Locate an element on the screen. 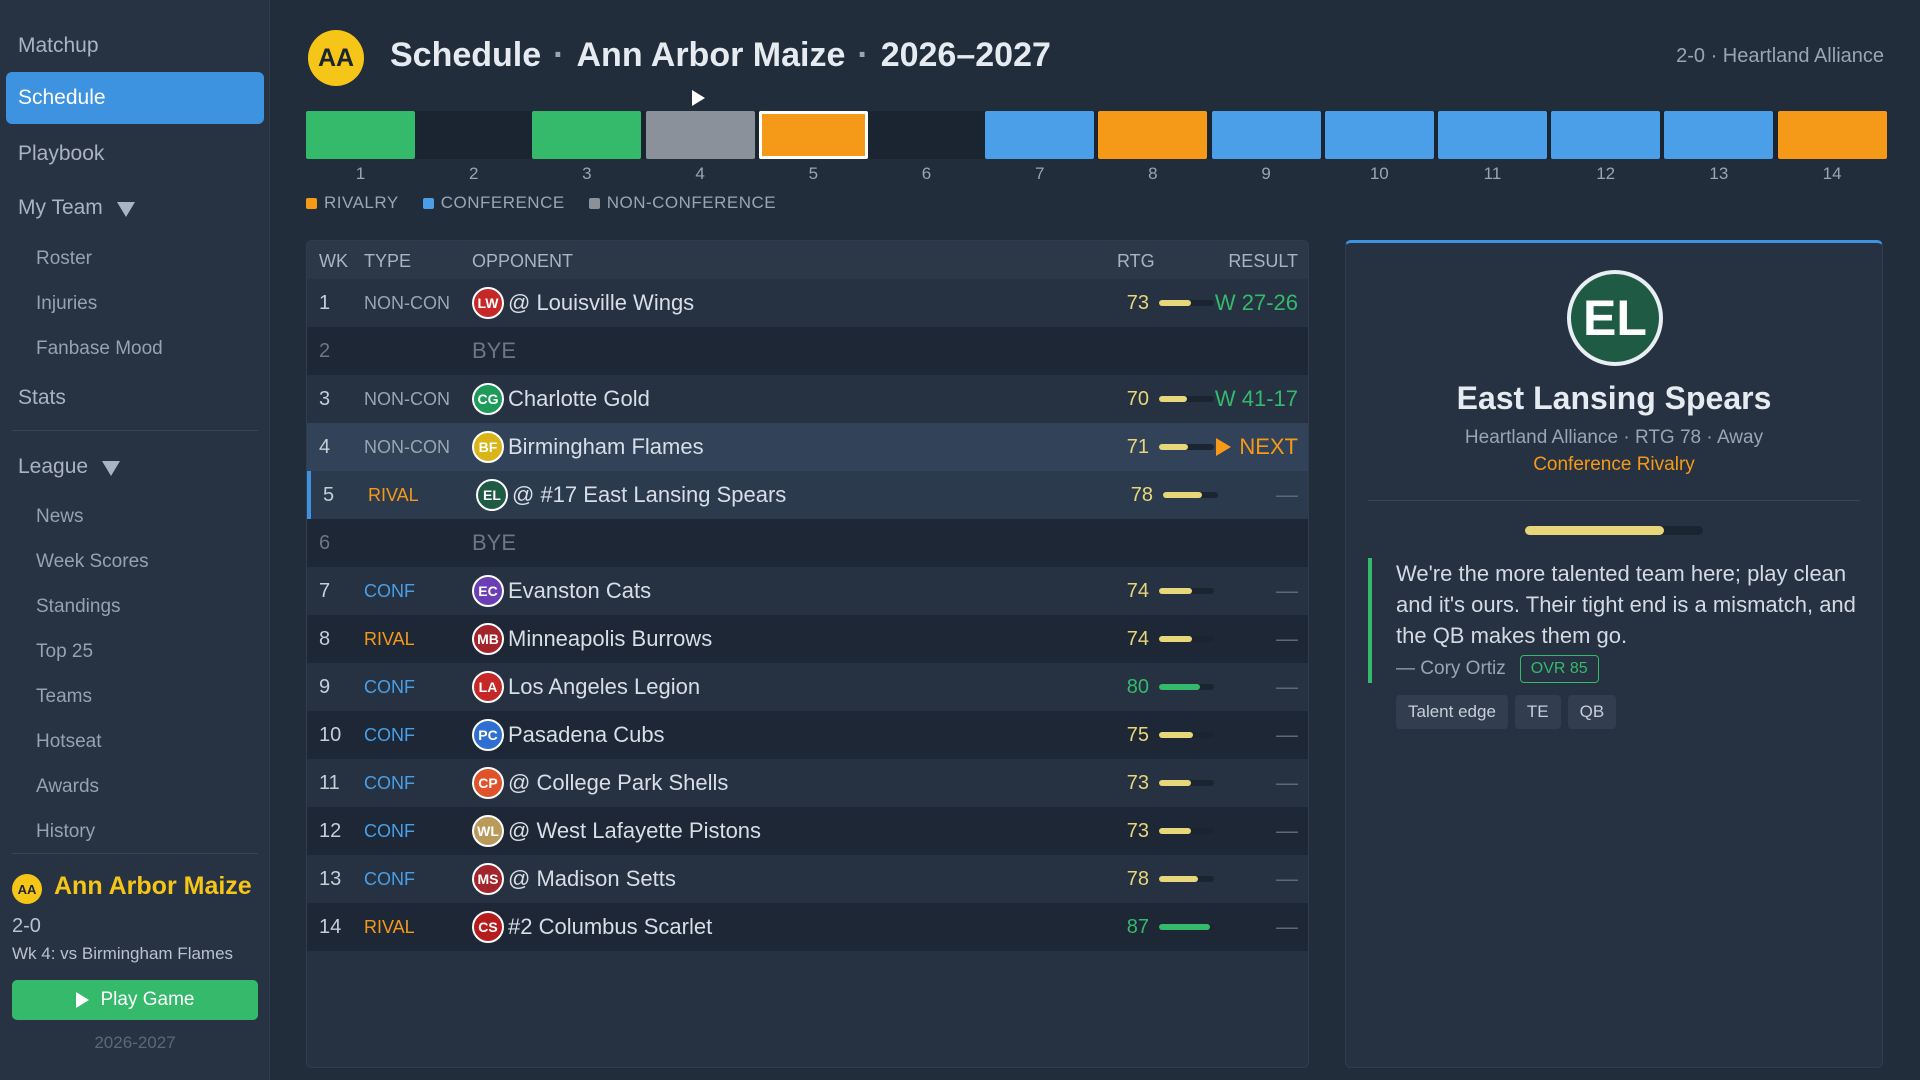 This screenshot has height=1080, width=1920. table-row: 8 RIVAL MB Minneapolis Burrows 74 — is located at coordinates (807, 639).